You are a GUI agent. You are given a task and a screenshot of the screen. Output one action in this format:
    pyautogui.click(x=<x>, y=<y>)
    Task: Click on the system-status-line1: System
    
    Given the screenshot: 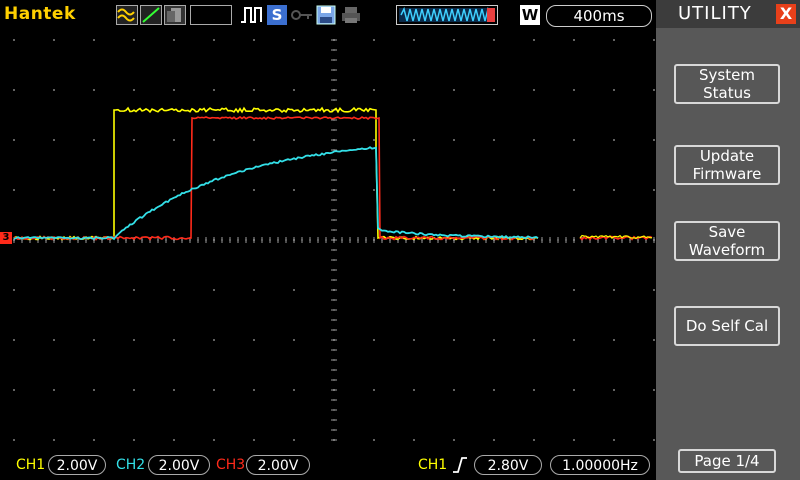 What is the action you would take?
    pyautogui.click(x=727, y=75)
    